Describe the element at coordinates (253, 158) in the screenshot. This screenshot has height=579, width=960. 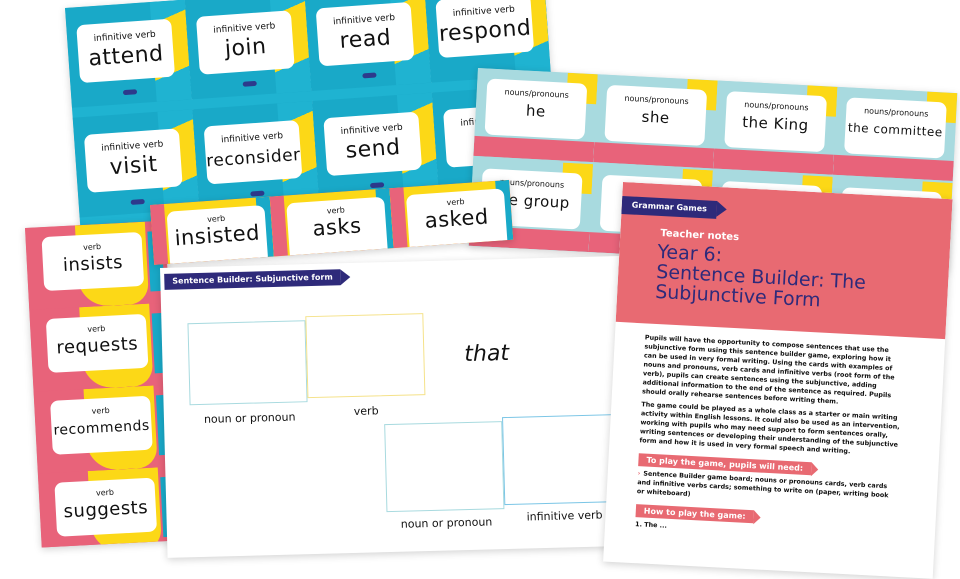
I see `card-word: reconsider` at that location.